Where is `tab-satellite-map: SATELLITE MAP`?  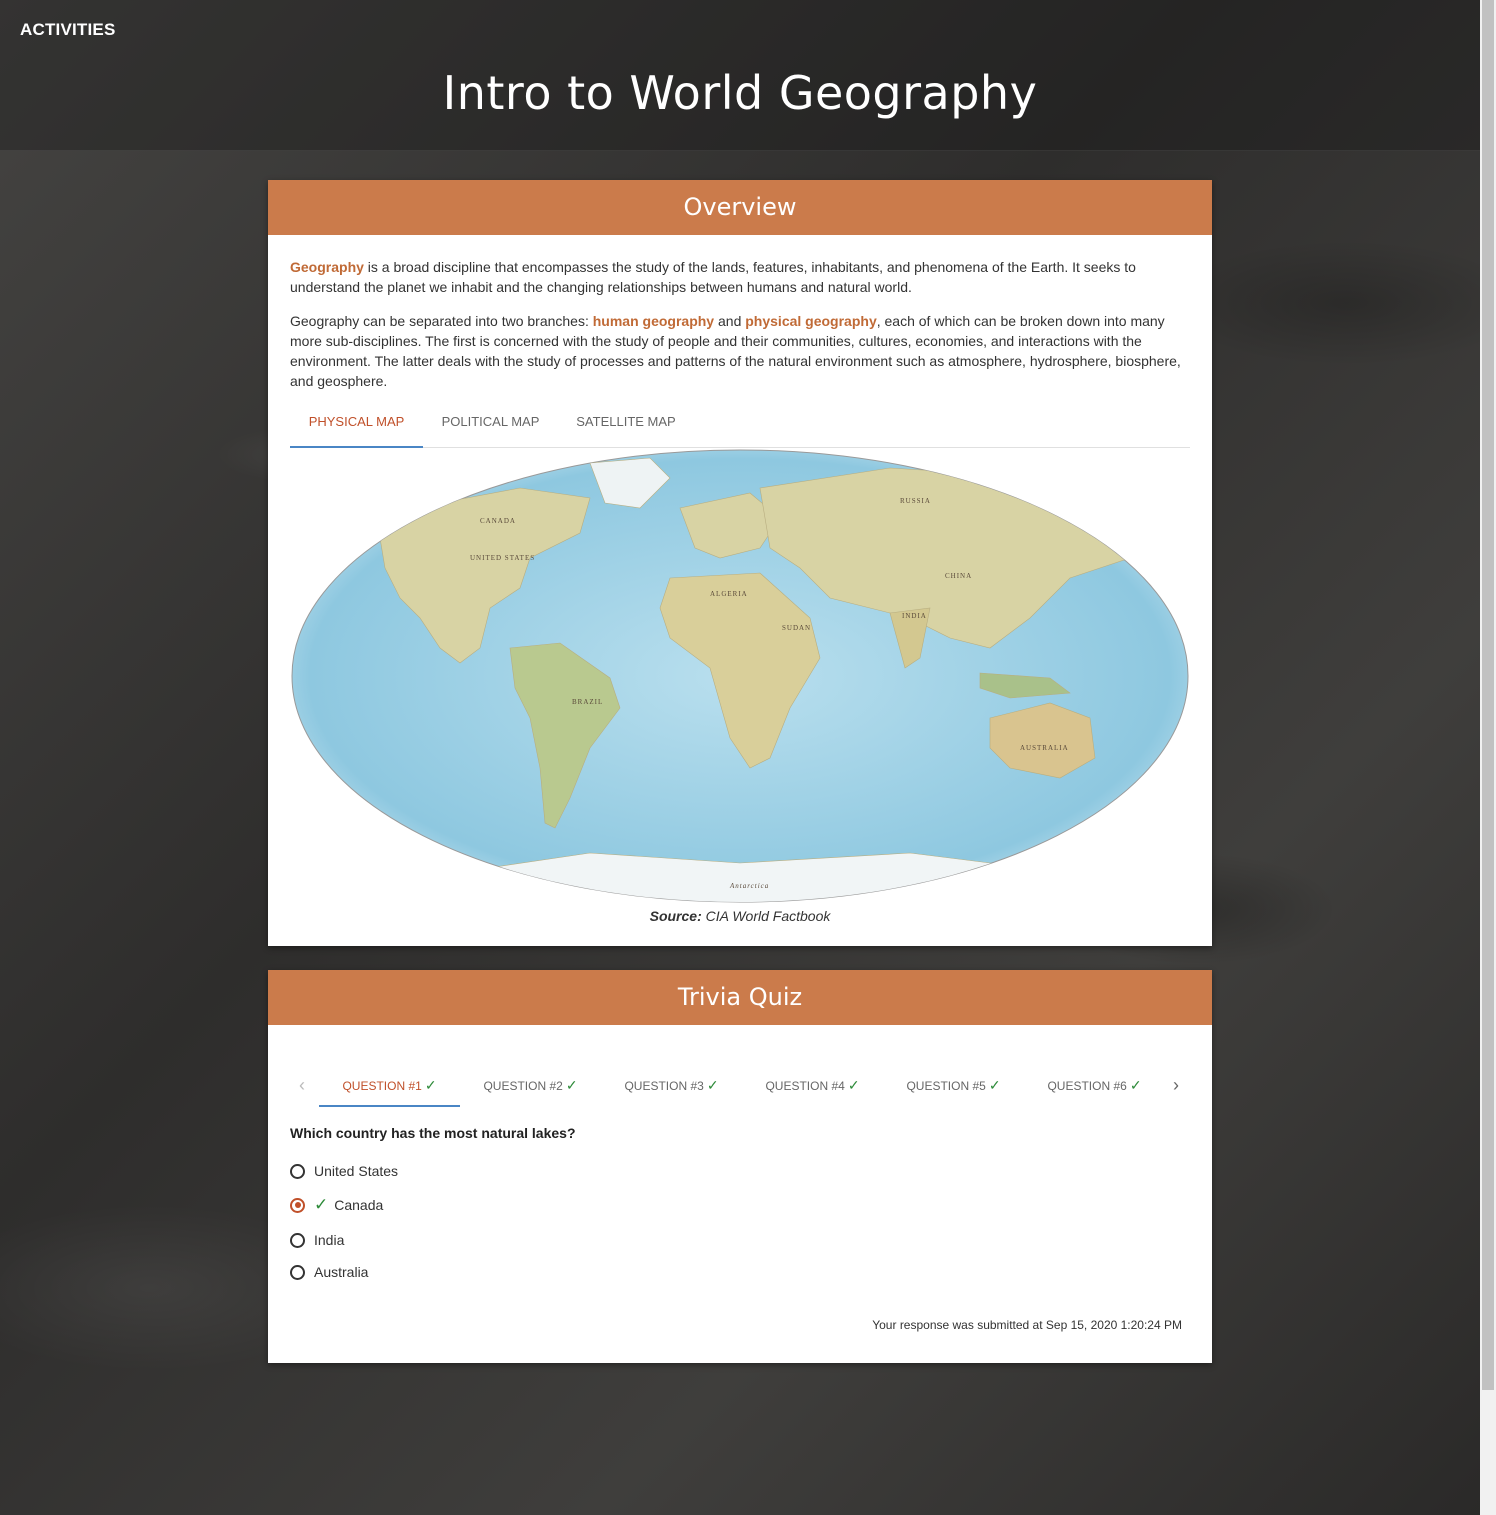
tab-satellite-map: SATELLITE MAP is located at coordinates (626, 423).